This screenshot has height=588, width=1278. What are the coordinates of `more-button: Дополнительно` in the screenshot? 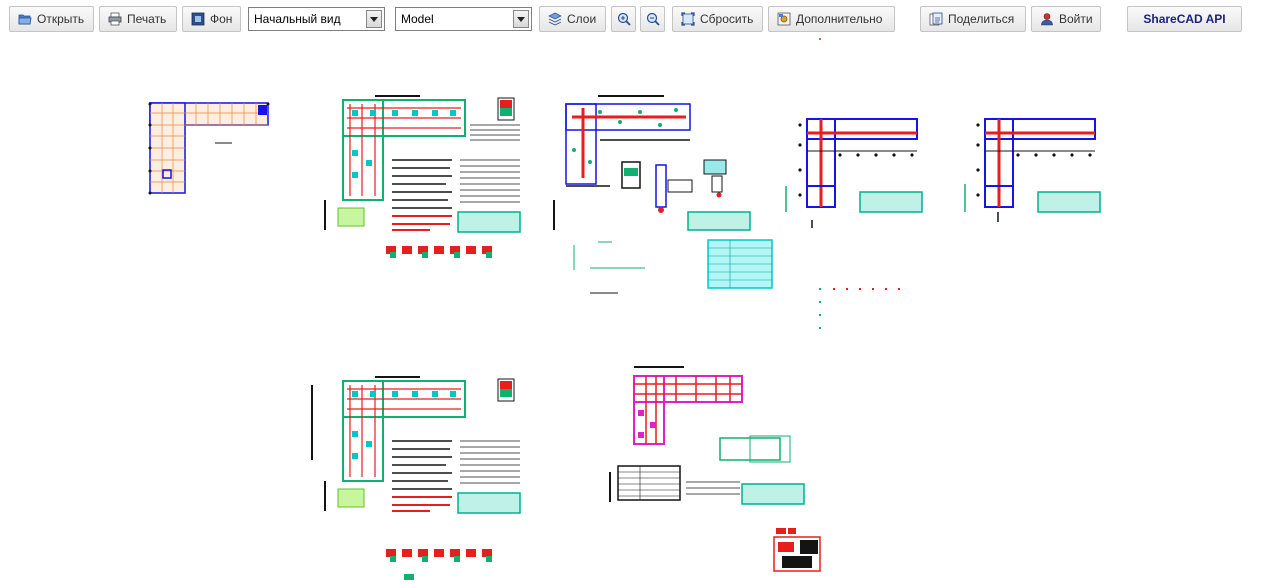 It's located at (831, 19).